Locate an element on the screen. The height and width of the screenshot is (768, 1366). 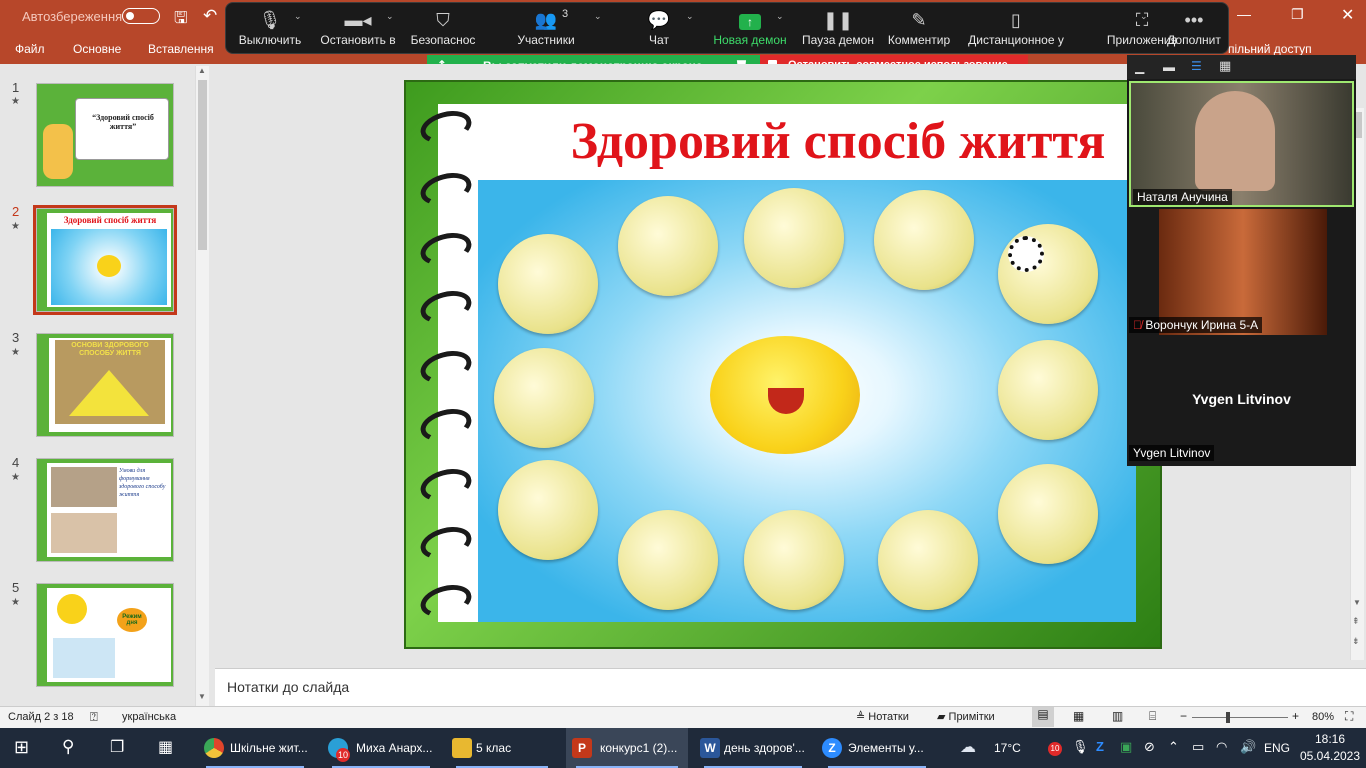
slide-number: 4 is located at coordinates (16, 462).